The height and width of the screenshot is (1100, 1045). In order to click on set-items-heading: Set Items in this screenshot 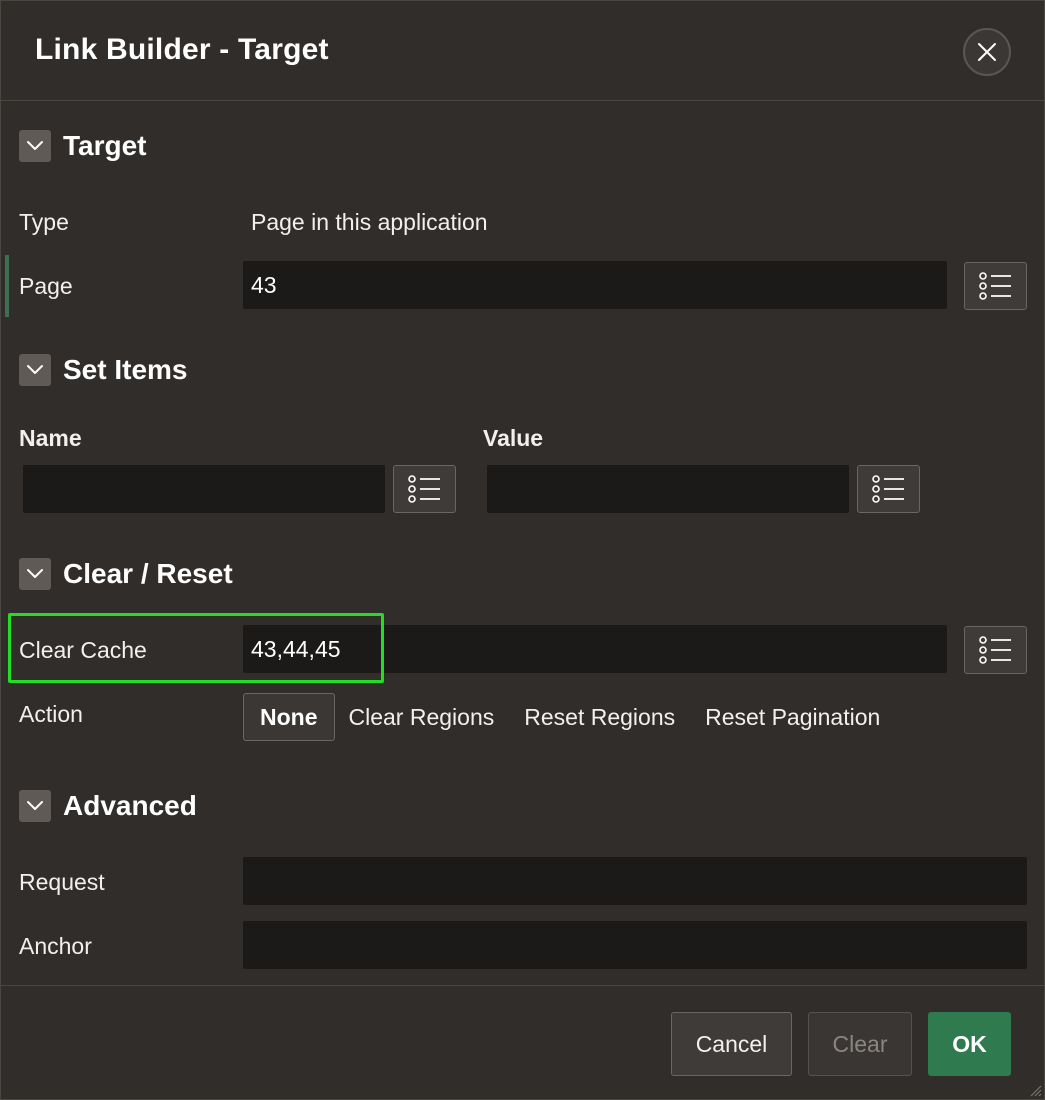, I will do `click(125, 369)`.